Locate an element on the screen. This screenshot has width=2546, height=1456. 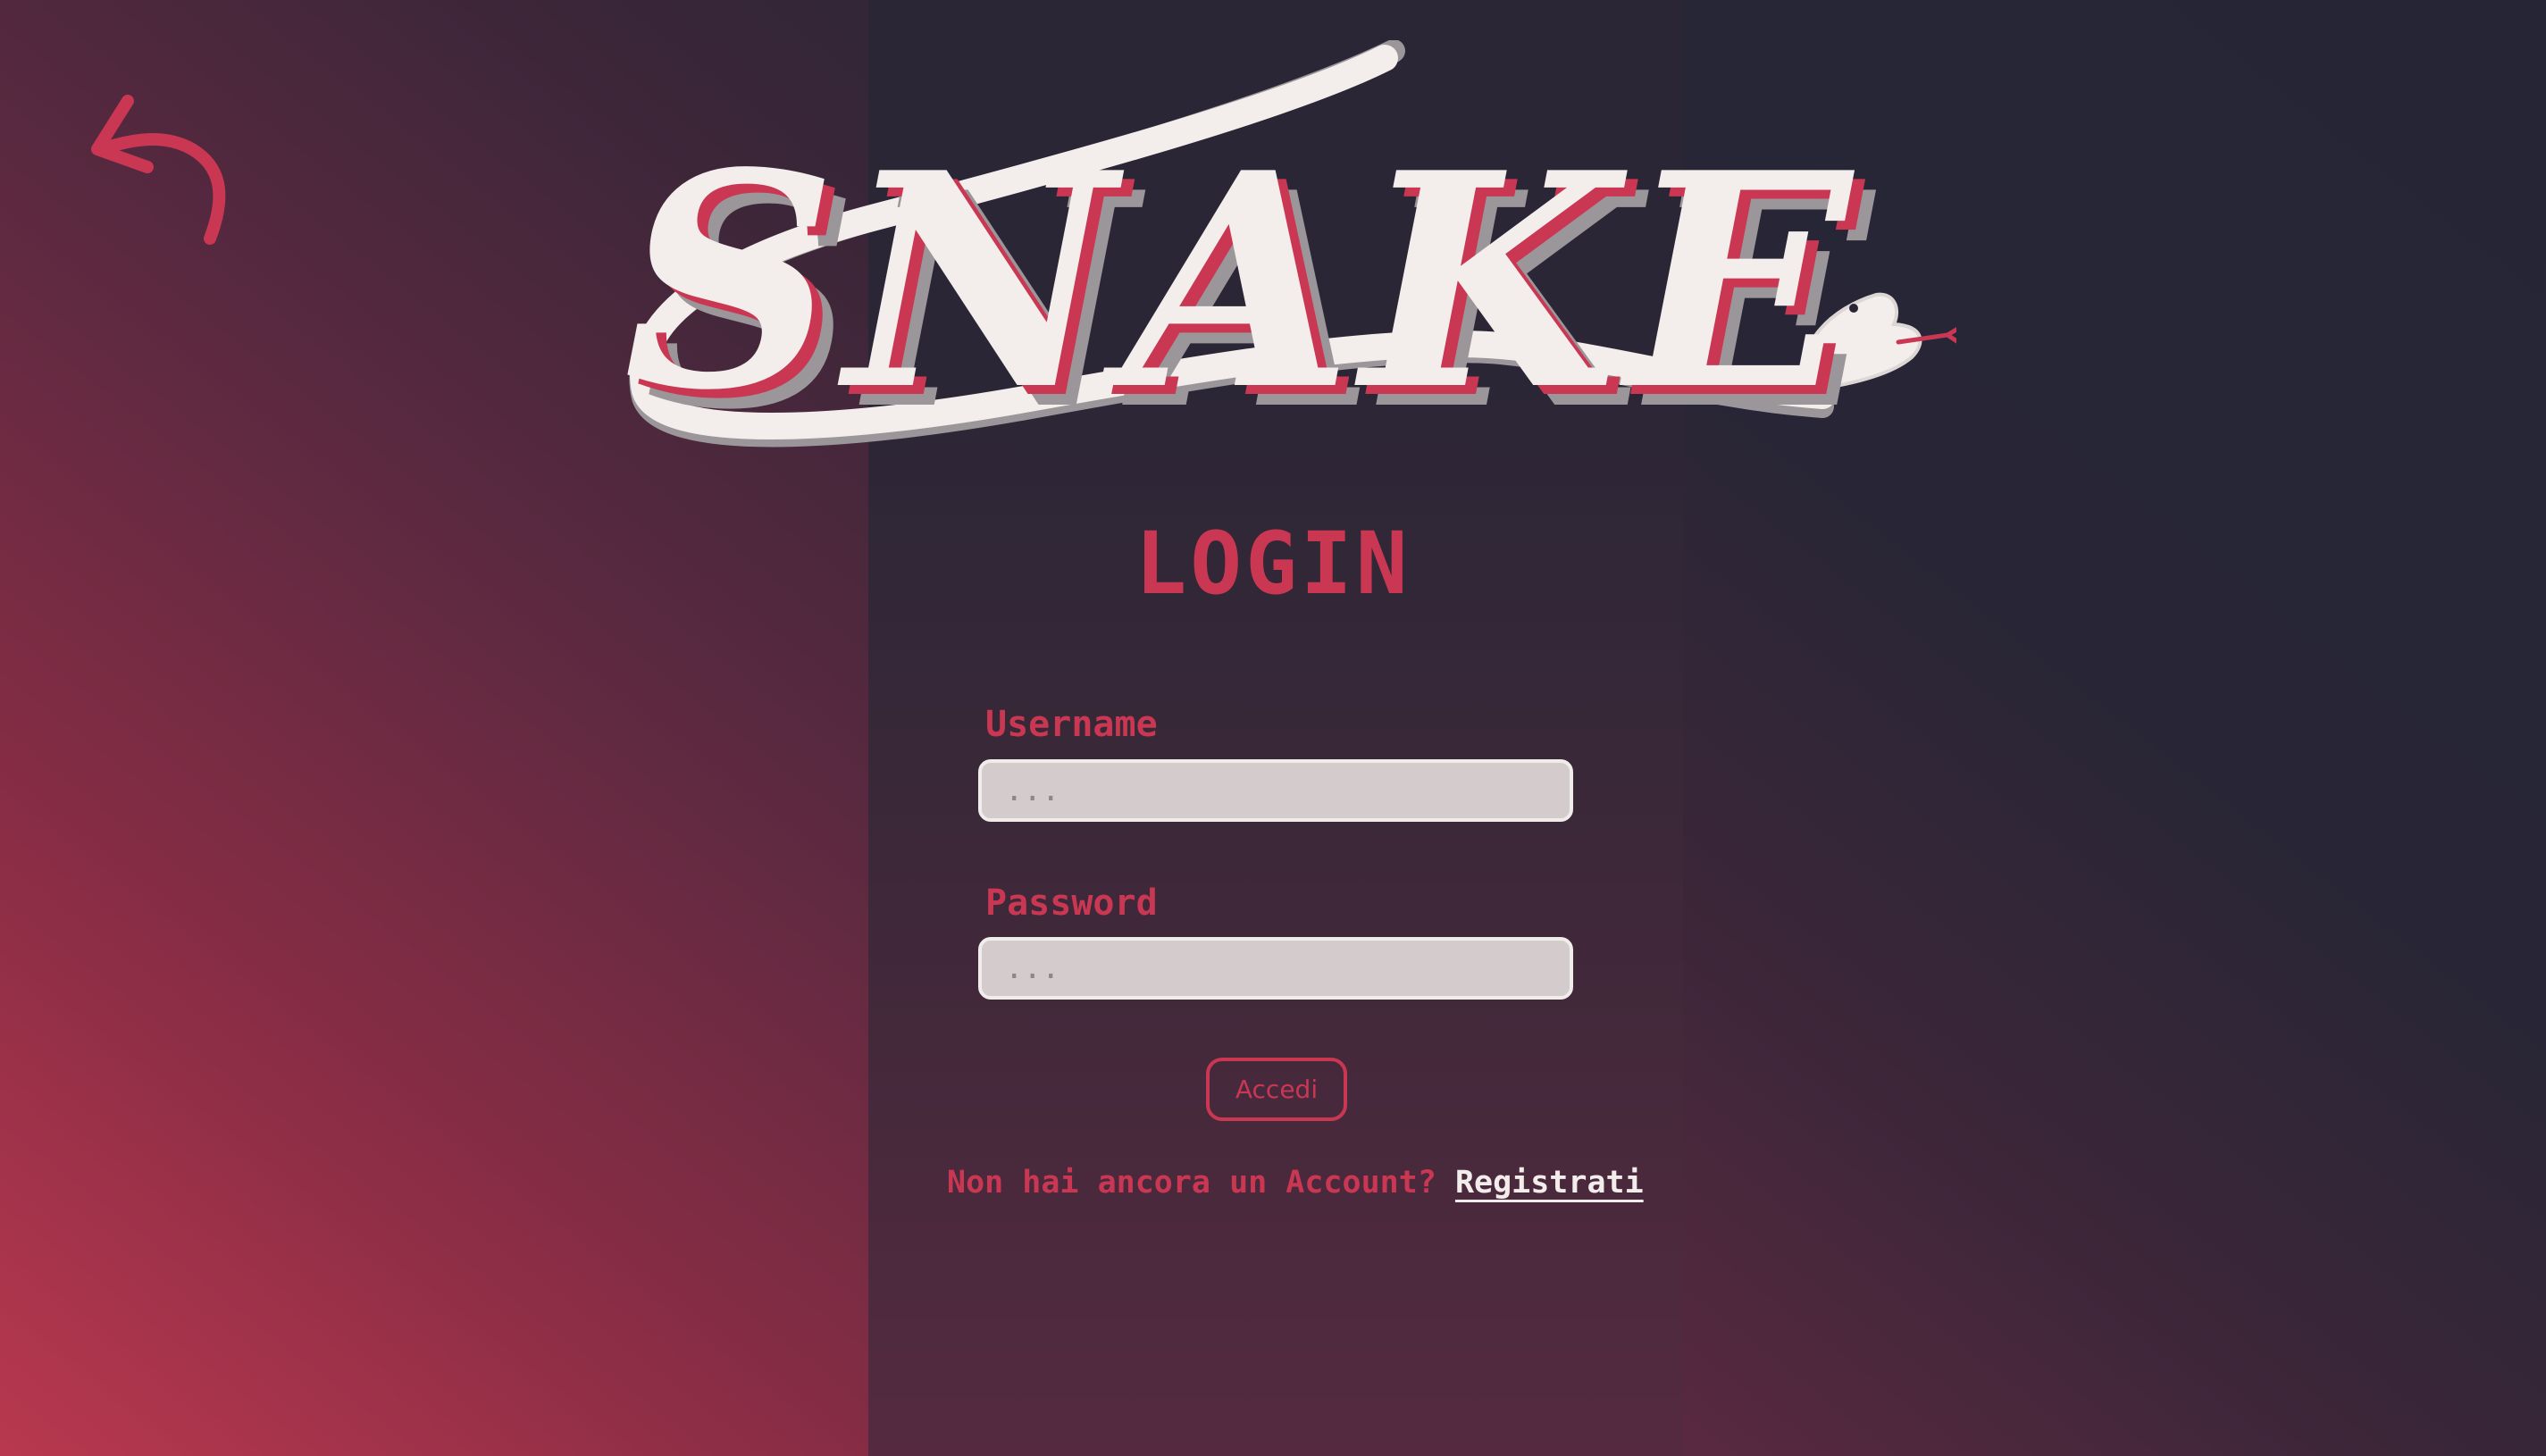
register-row: Non hai ancora un Account? Registrati is located at coordinates (1295, 1183).